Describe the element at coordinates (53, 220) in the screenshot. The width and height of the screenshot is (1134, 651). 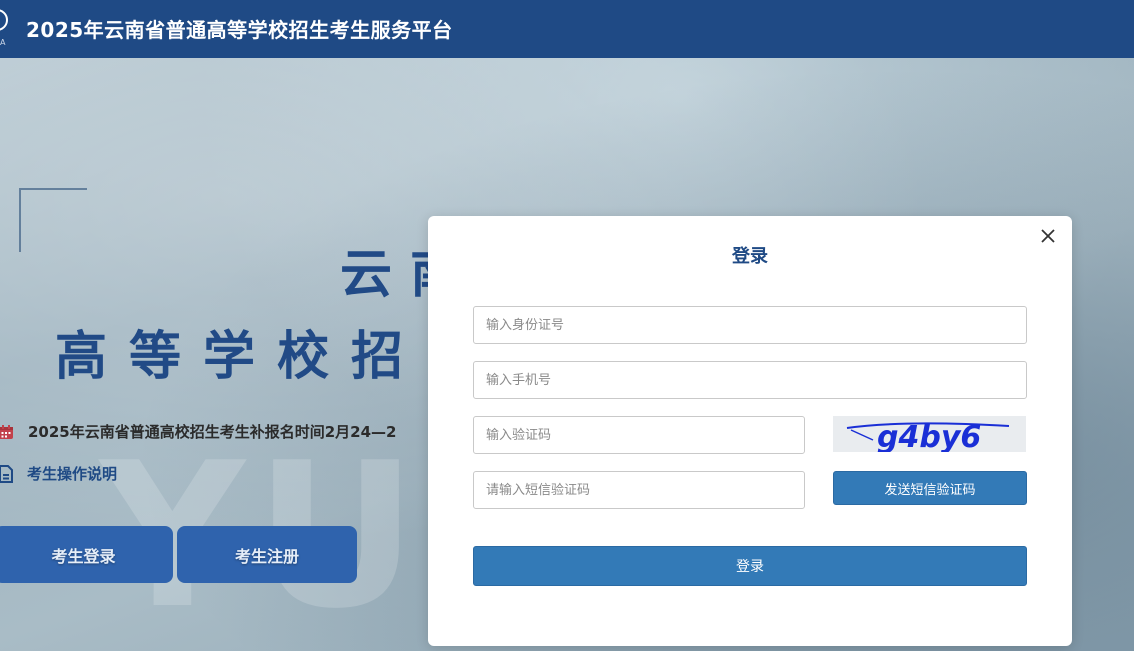
I see `decorative-bracket` at that location.